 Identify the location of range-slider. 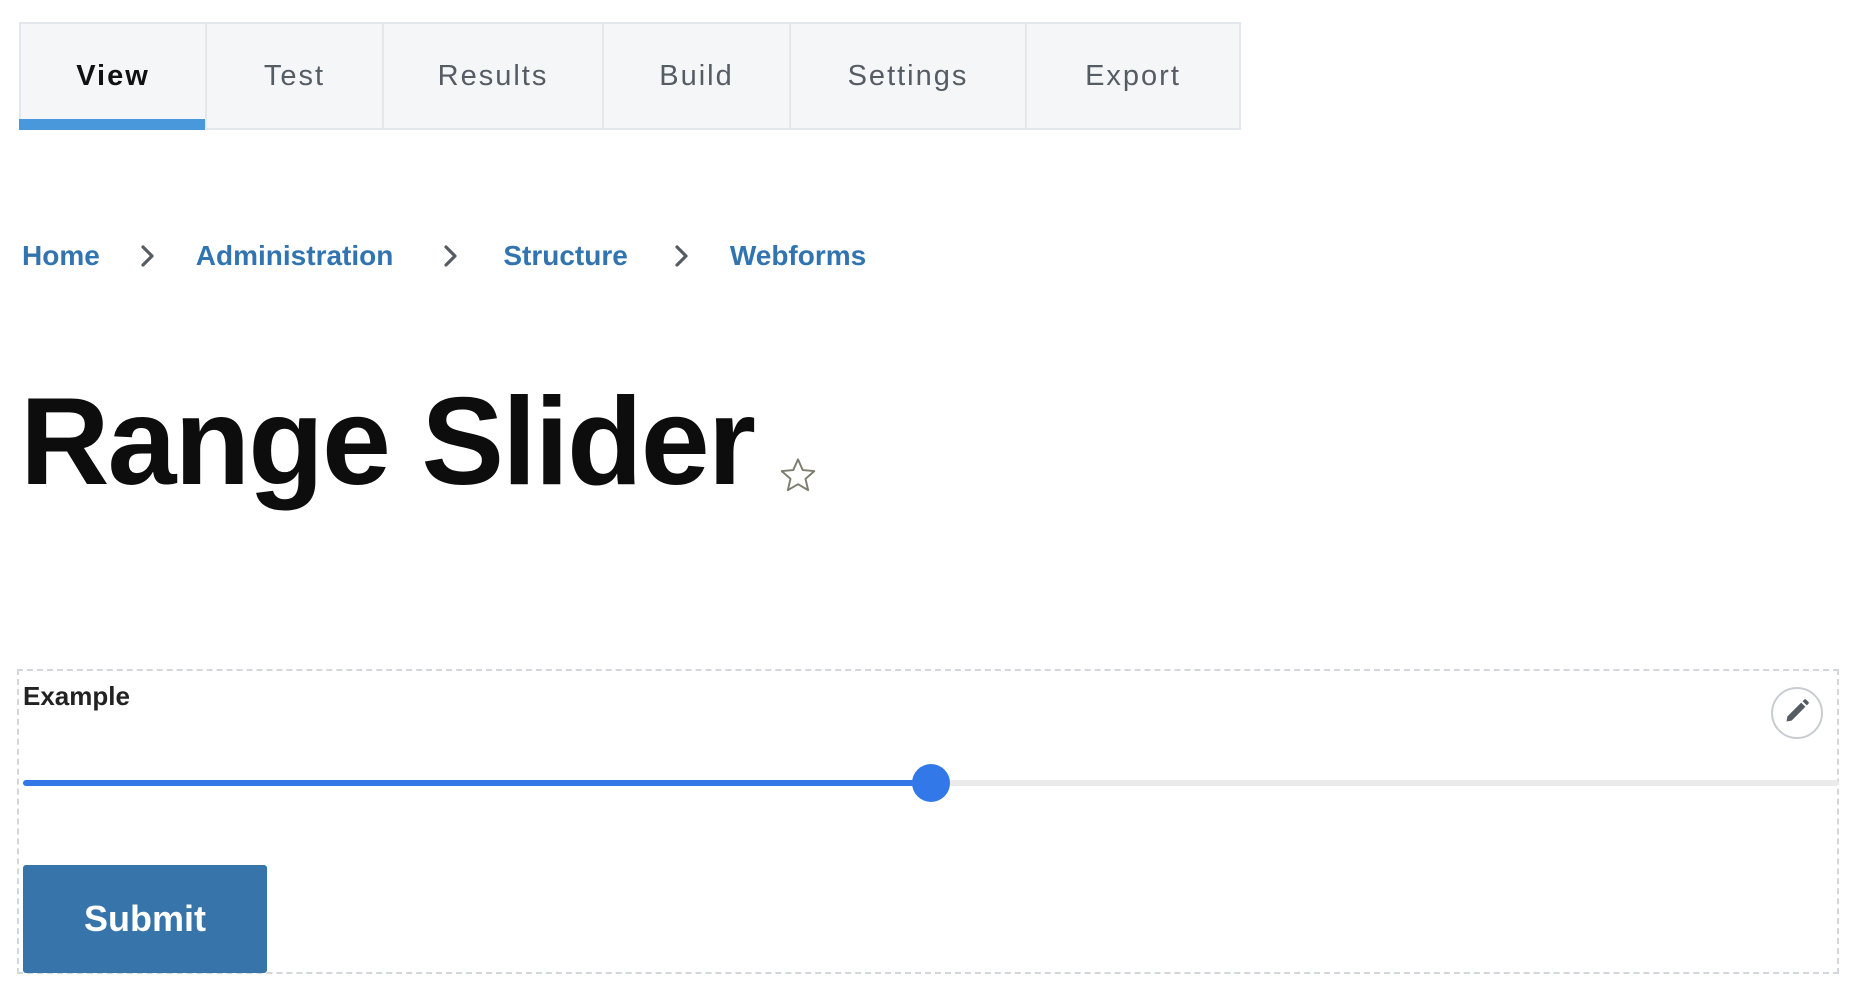
(931, 783).